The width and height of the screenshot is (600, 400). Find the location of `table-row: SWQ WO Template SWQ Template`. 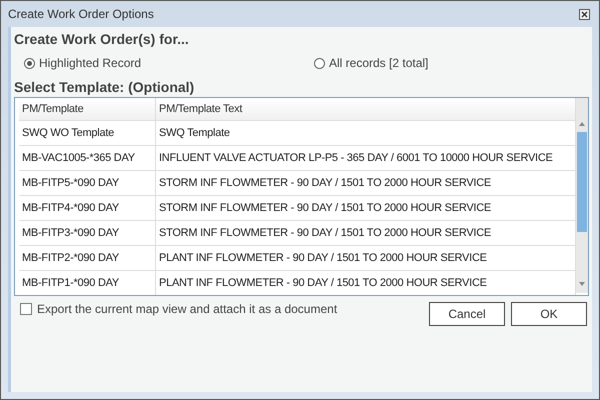

table-row: SWQ WO Template SWQ Template is located at coordinates (297, 133).